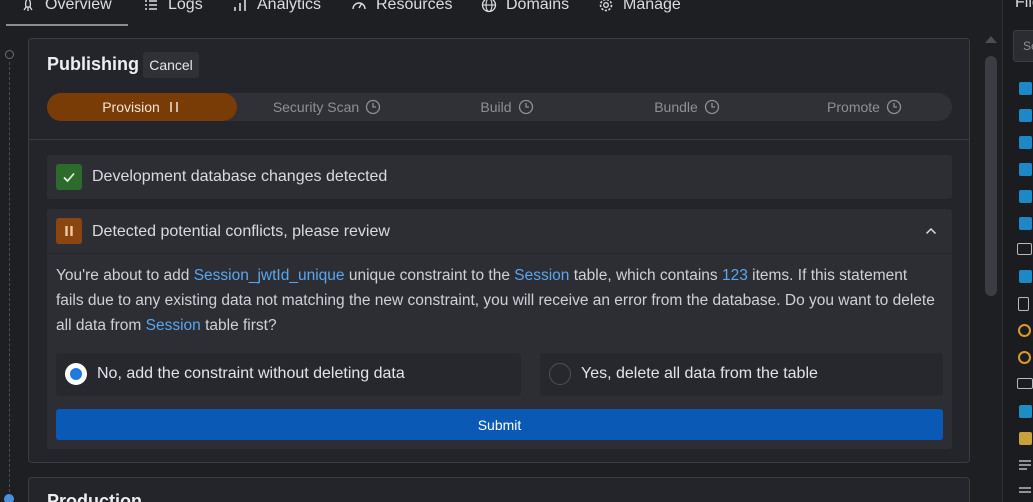 The height and width of the screenshot is (502, 1033). What do you see at coordinates (125, 275) in the screenshot?
I see `message-text: You're about to add` at bounding box center [125, 275].